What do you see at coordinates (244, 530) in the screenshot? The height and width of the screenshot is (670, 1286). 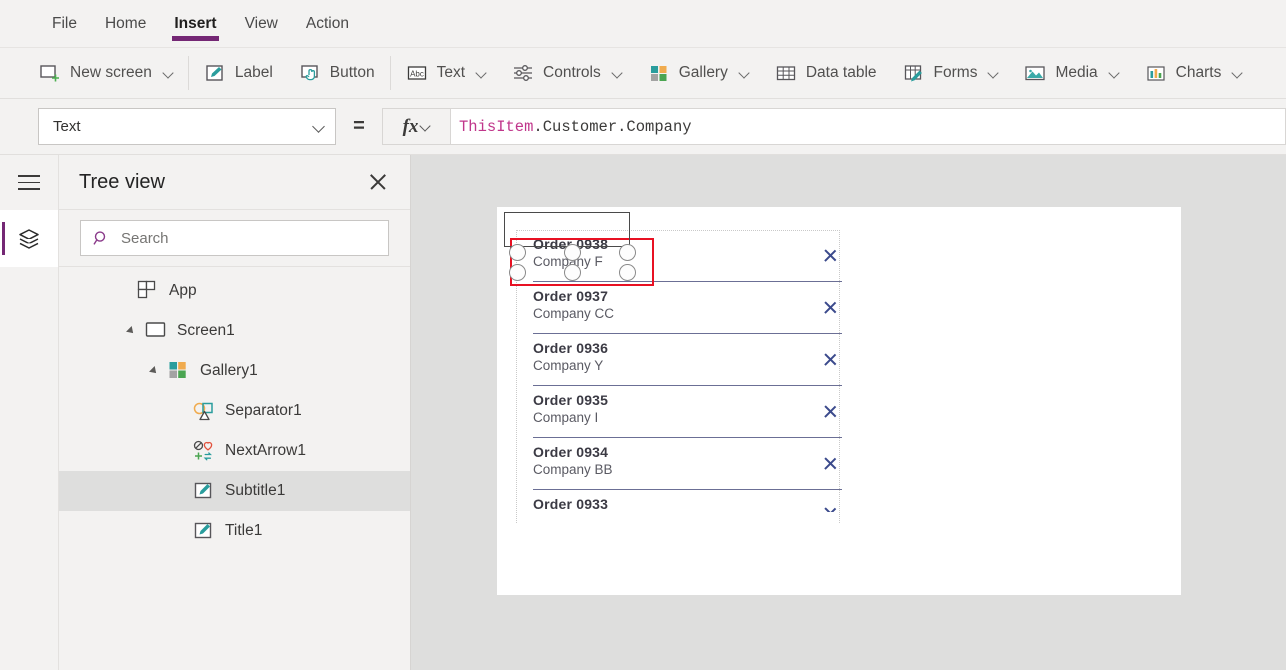 I see `tree-node-label: Title1` at bounding box center [244, 530].